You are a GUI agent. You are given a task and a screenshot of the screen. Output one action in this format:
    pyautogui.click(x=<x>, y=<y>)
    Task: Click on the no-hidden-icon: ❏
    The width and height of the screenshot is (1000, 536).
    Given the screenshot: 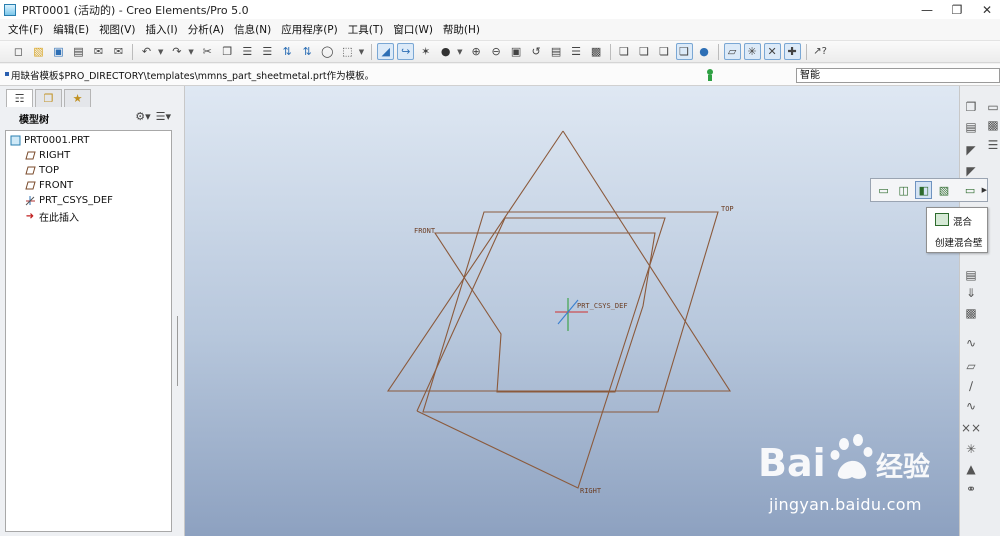 What is the action you would take?
    pyautogui.click(x=664, y=51)
    